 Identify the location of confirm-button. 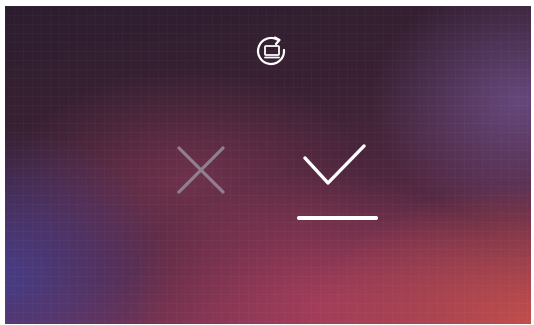
(336, 184).